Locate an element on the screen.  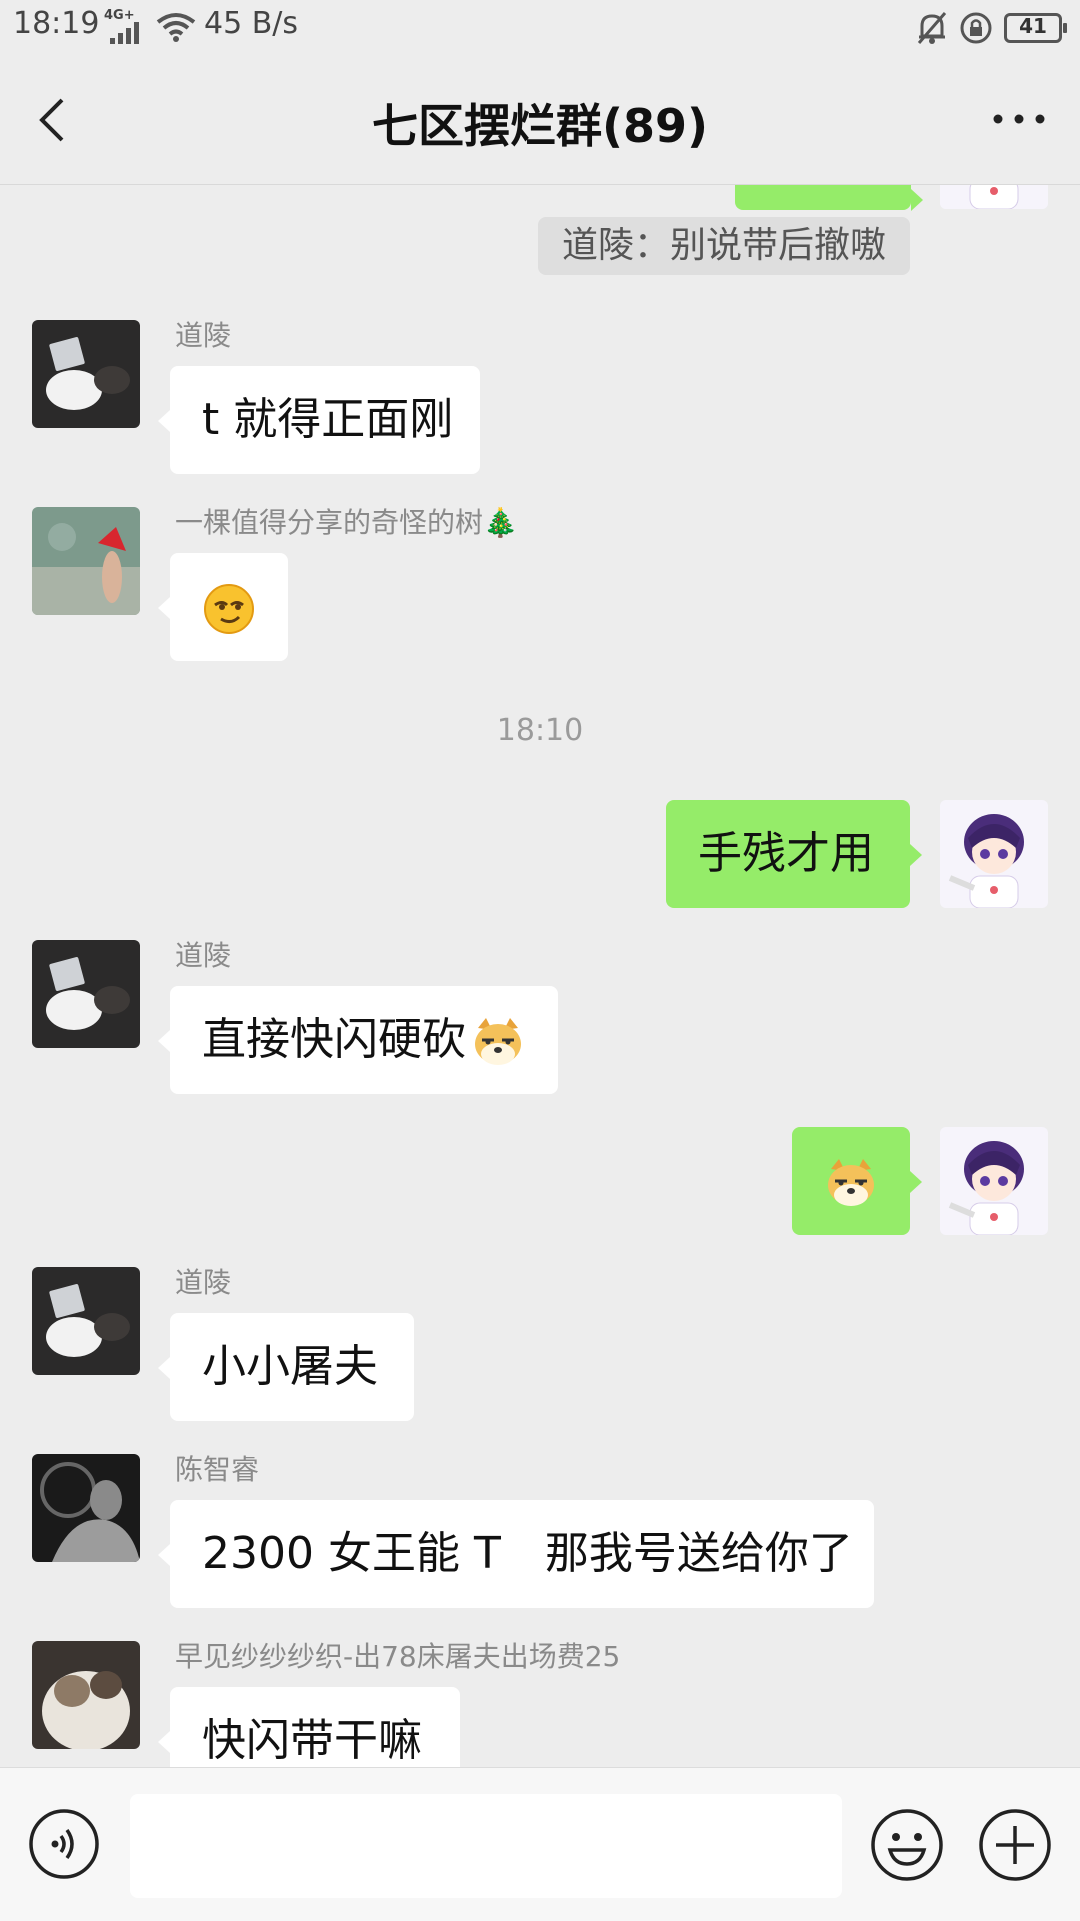
message-bubble-outgoing: 手残才用 is located at coordinates (794, 854).